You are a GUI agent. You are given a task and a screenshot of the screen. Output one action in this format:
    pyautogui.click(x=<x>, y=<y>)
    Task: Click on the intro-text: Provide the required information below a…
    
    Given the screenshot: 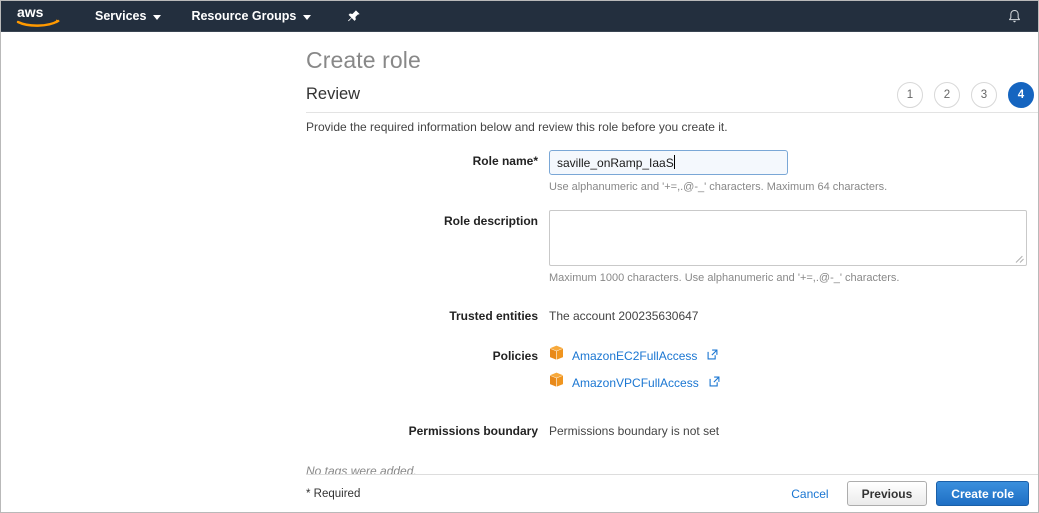 What is the action you would take?
    pyautogui.click(x=517, y=127)
    